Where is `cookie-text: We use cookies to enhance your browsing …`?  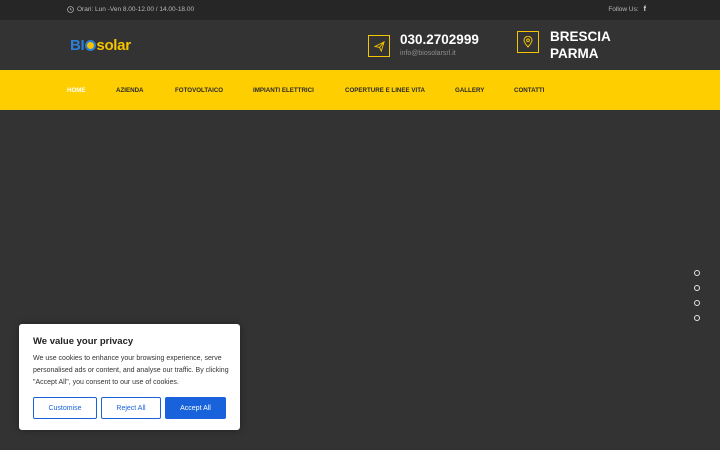 cookie-text: We use cookies to enhance your browsing … is located at coordinates (131, 370).